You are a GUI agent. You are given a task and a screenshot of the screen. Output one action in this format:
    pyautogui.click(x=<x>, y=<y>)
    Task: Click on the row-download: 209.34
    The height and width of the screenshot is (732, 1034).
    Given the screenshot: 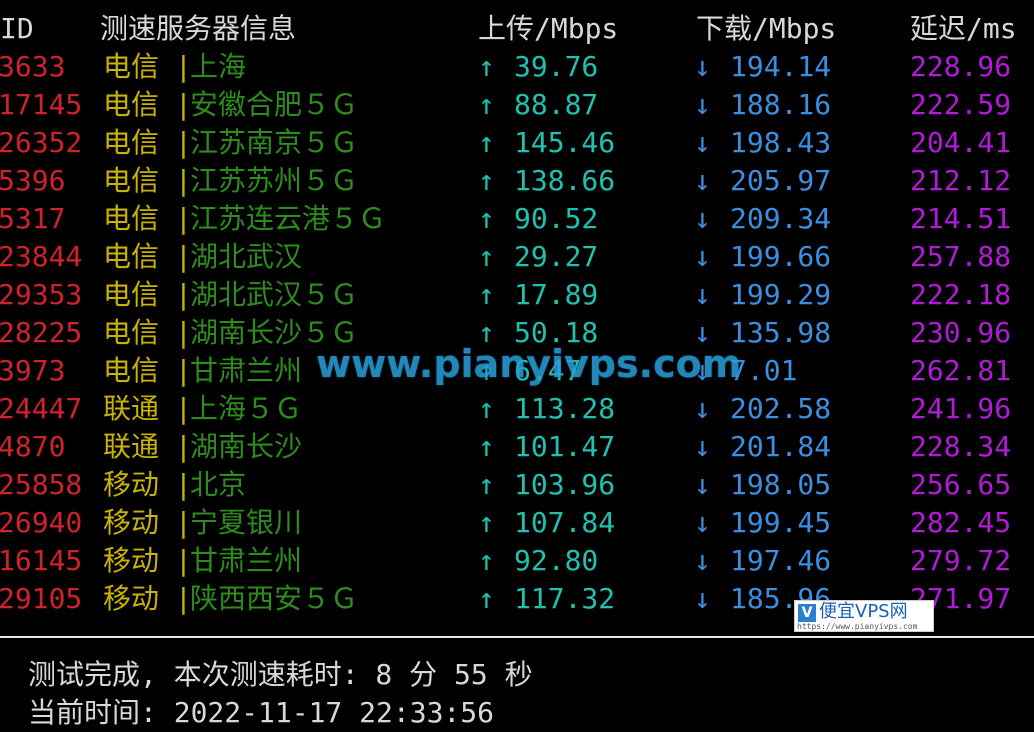 What is the action you would take?
    pyautogui.click(x=781, y=218)
    